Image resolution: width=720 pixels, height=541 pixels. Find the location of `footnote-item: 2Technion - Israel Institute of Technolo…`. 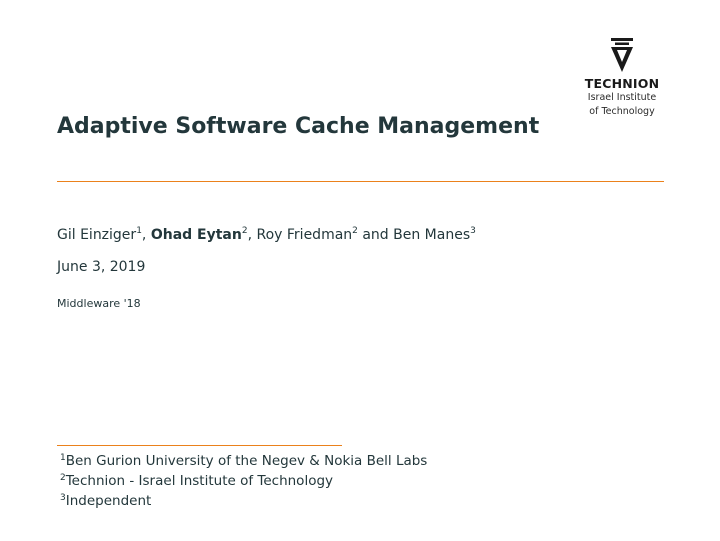

footnote-item: 2Technion - Israel Institute of Technolo… is located at coordinates (243, 481).